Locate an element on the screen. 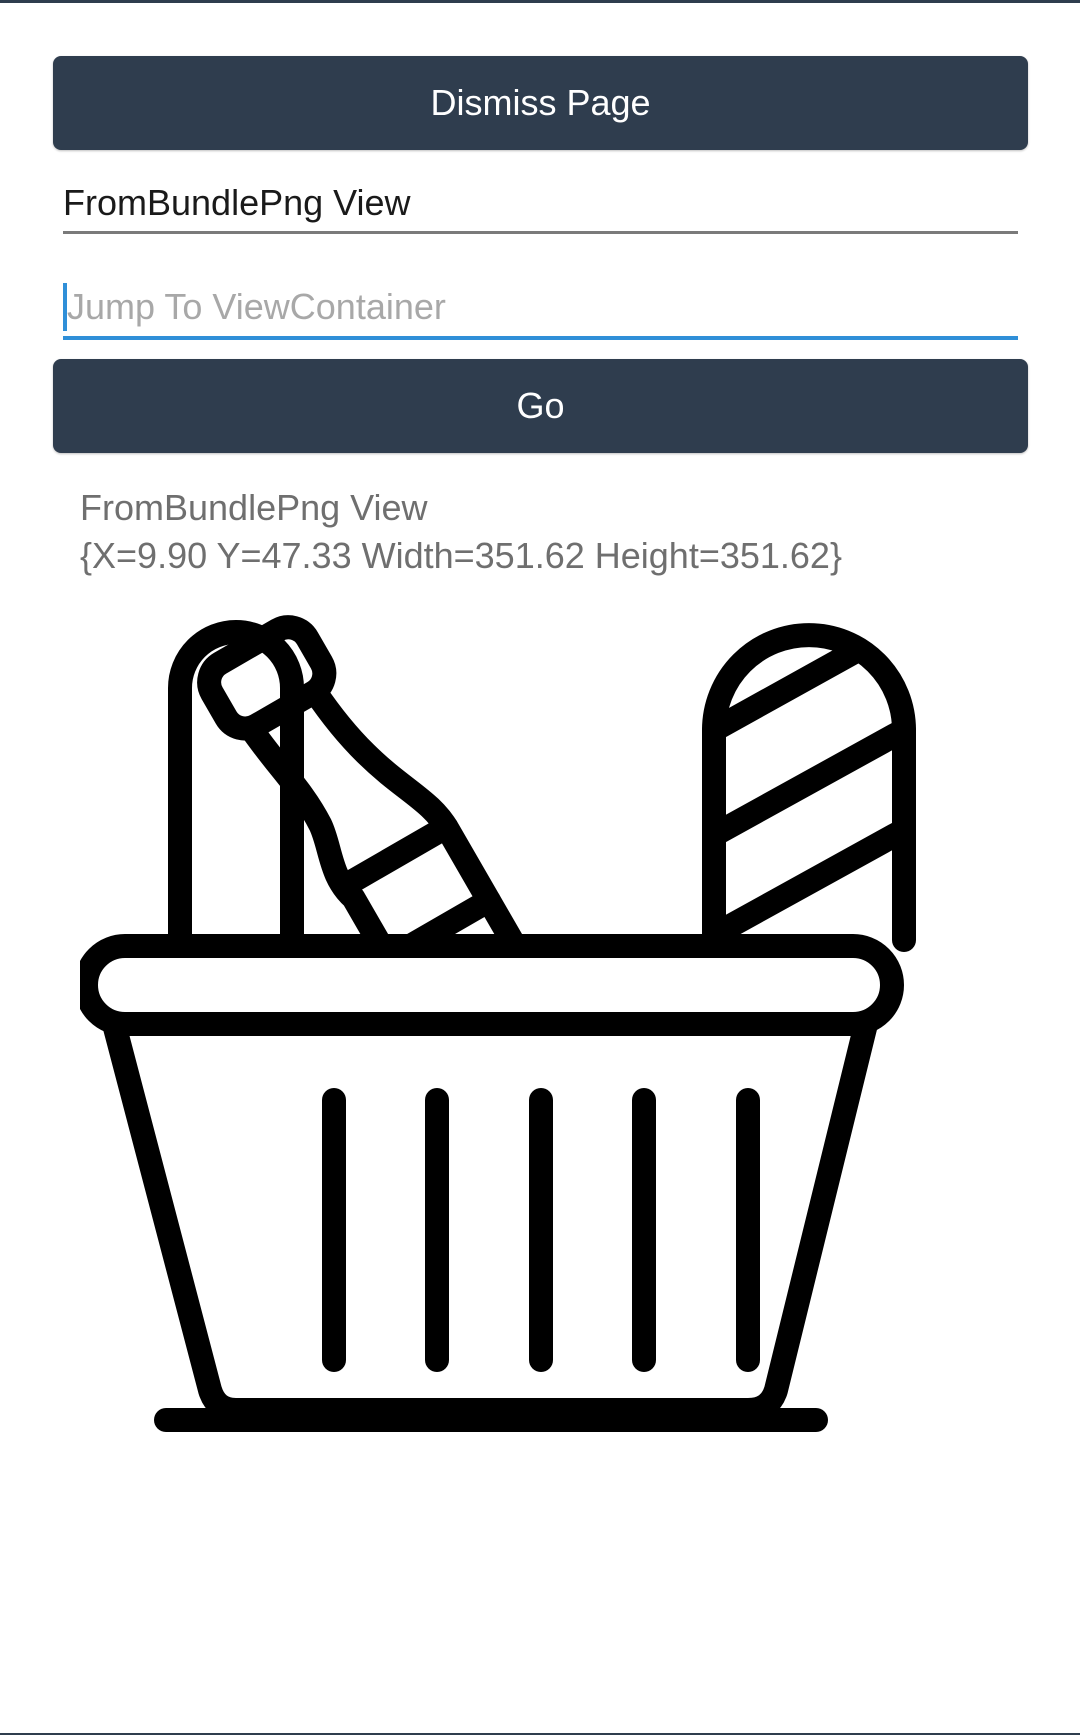 This screenshot has height=1735, width=1080. jump-input is located at coordinates (517, 307).